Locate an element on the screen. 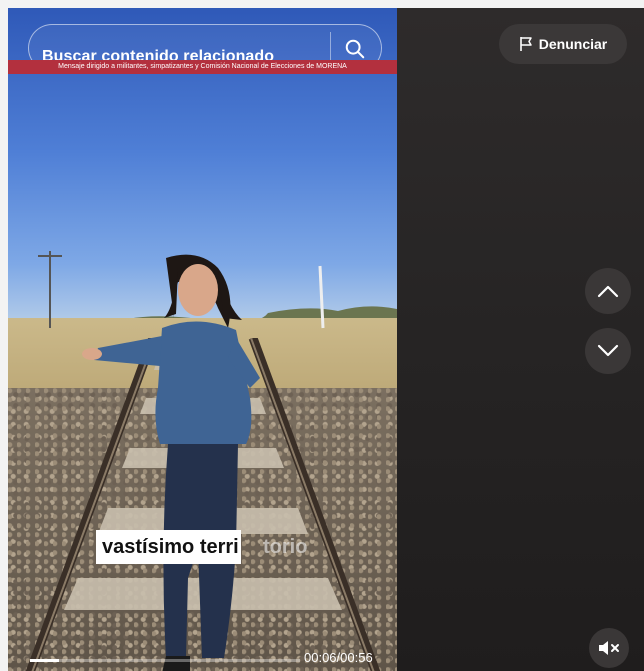 The width and height of the screenshot is (644, 671). subtitle-caption: vastísimo terri is located at coordinates (168, 547).